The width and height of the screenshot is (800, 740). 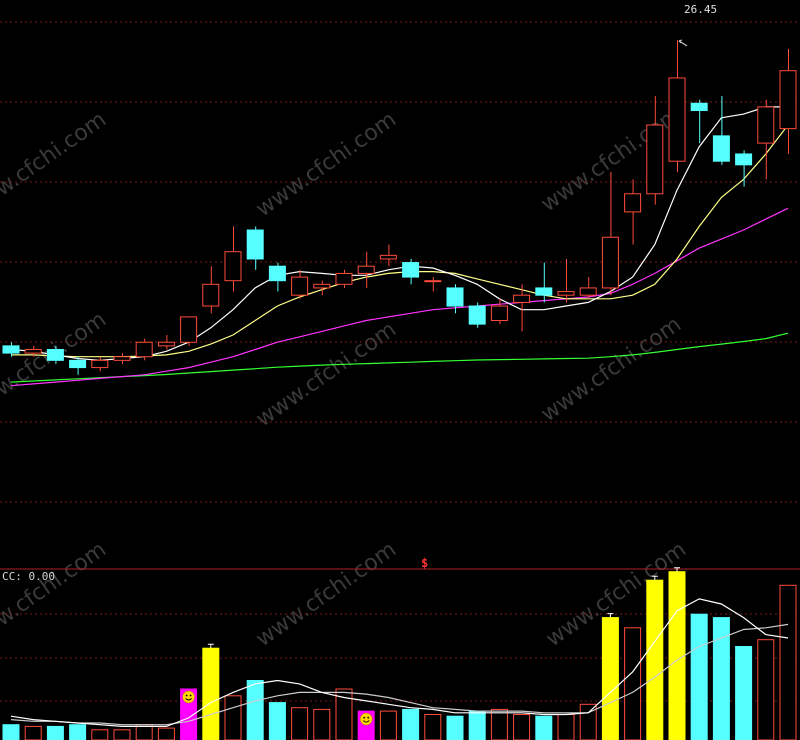 I want to click on high-marker-arrow, so click(x=683, y=43).